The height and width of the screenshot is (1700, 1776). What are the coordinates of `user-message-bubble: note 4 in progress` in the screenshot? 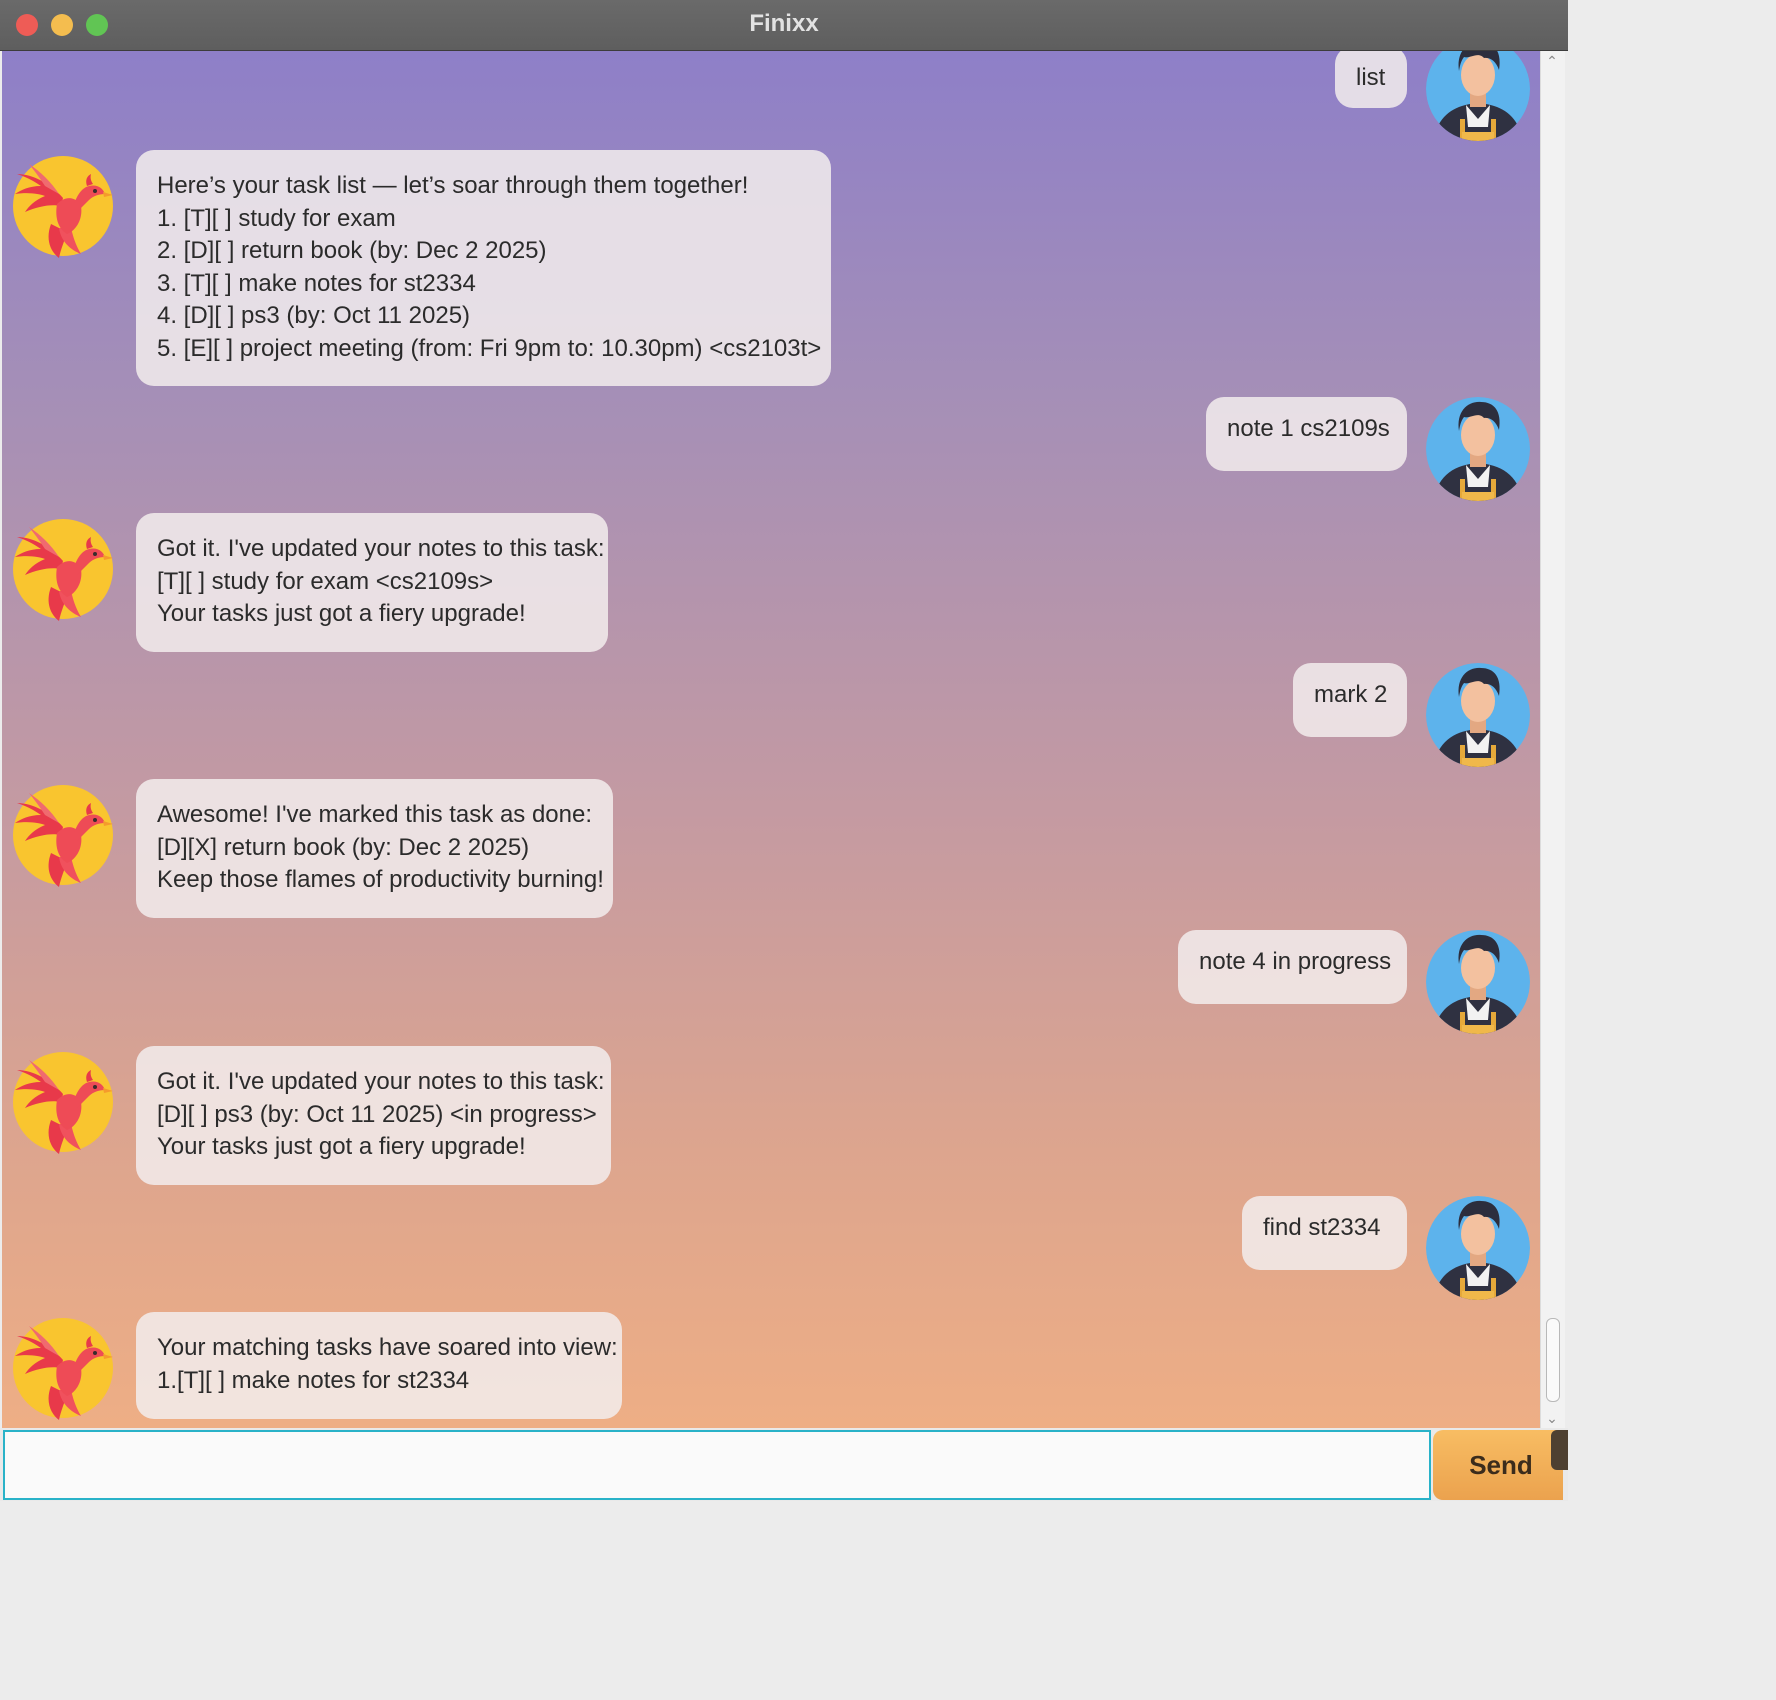 It's located at (1292, 967).